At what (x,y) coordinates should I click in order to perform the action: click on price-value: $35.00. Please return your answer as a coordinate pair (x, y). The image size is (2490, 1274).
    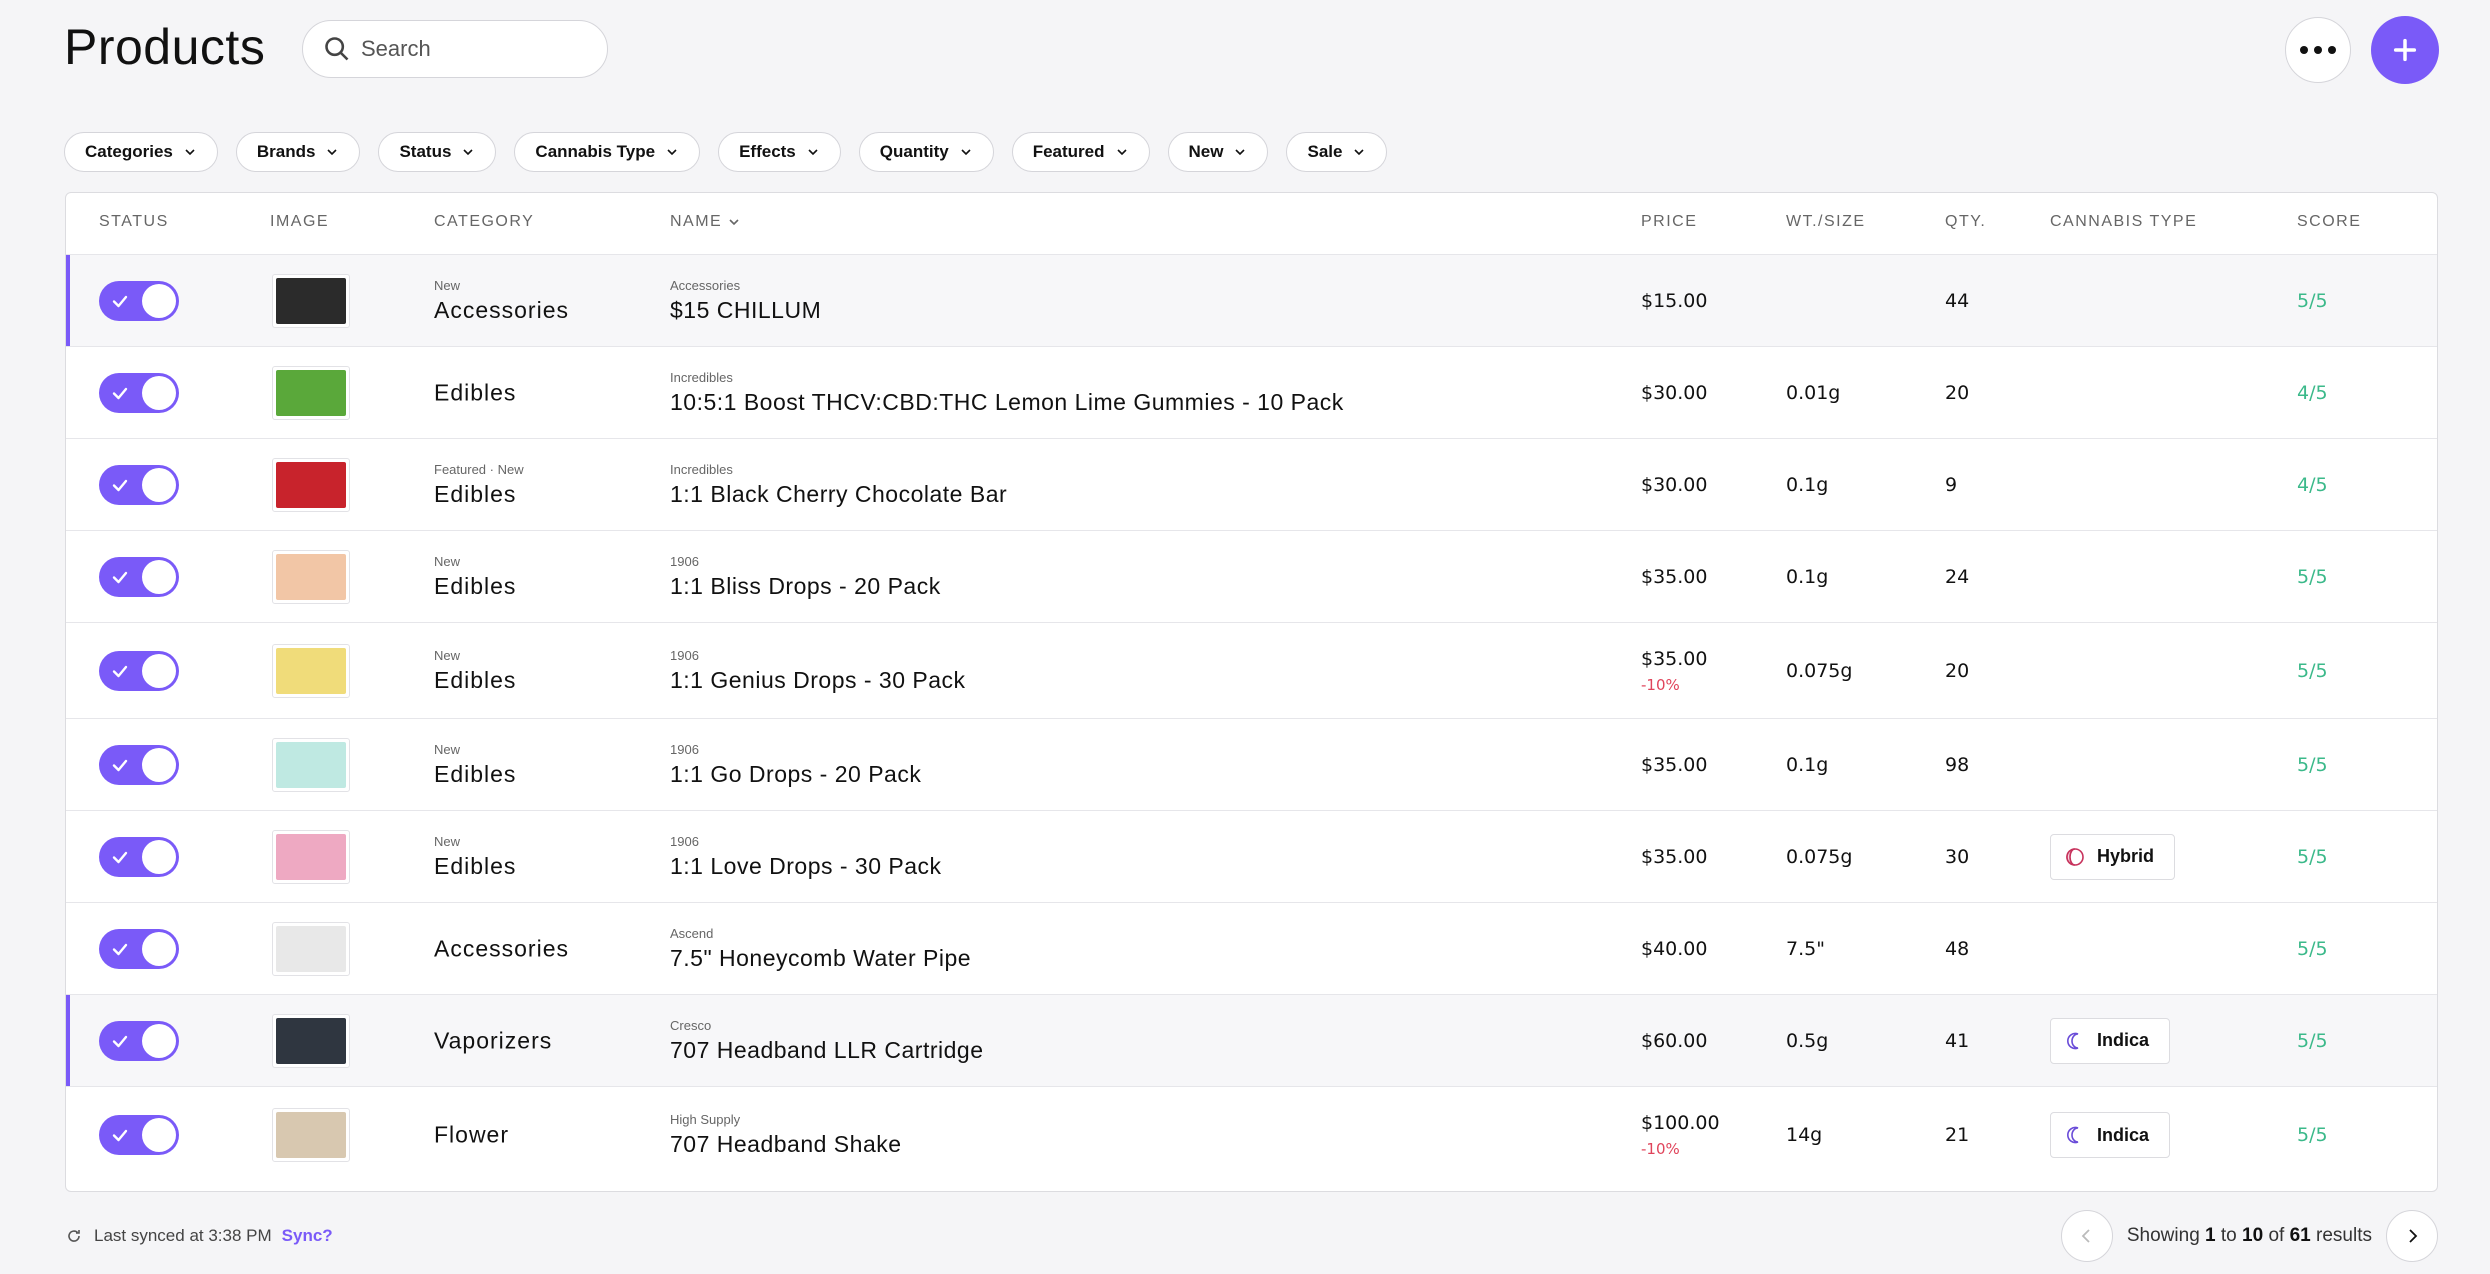
    Looking at the image, I should click on (1674, 658).